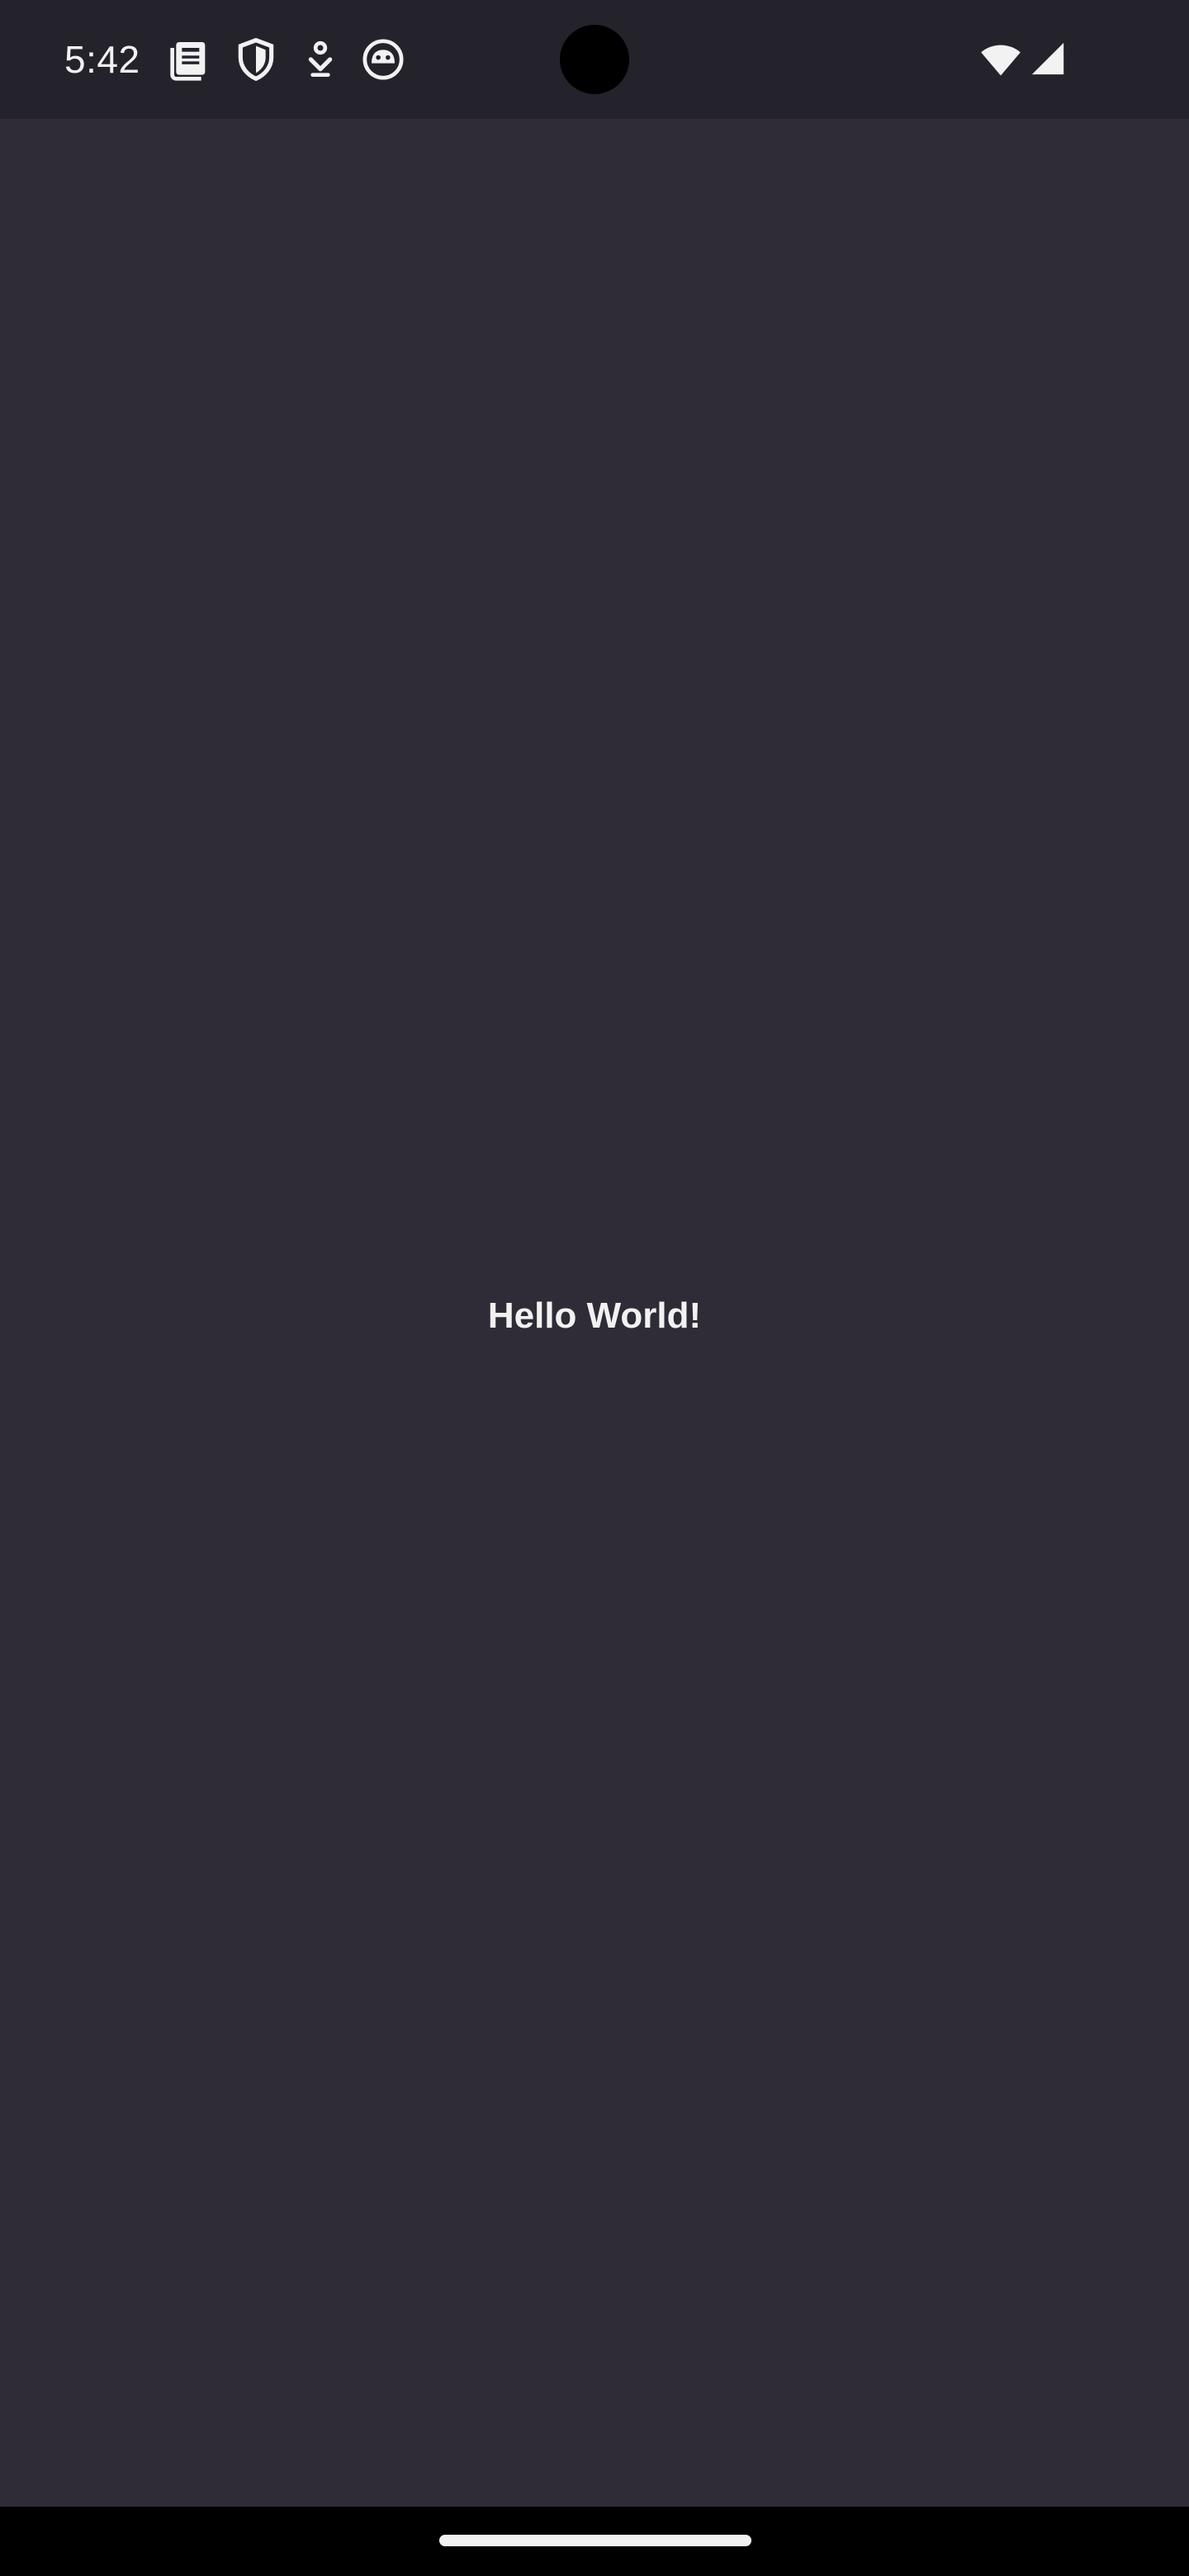 This screenshot has height=2576, width=1189. I want to click on home-gesture-handle, so click(595, 2540).